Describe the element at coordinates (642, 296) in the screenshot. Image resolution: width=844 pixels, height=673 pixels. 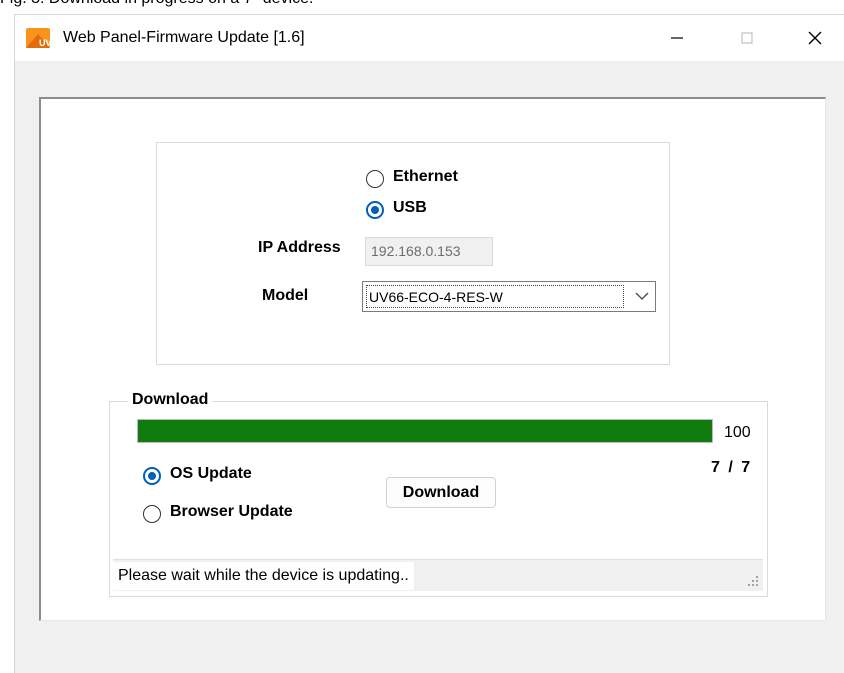
I see `chevron-down-icon` at that location.